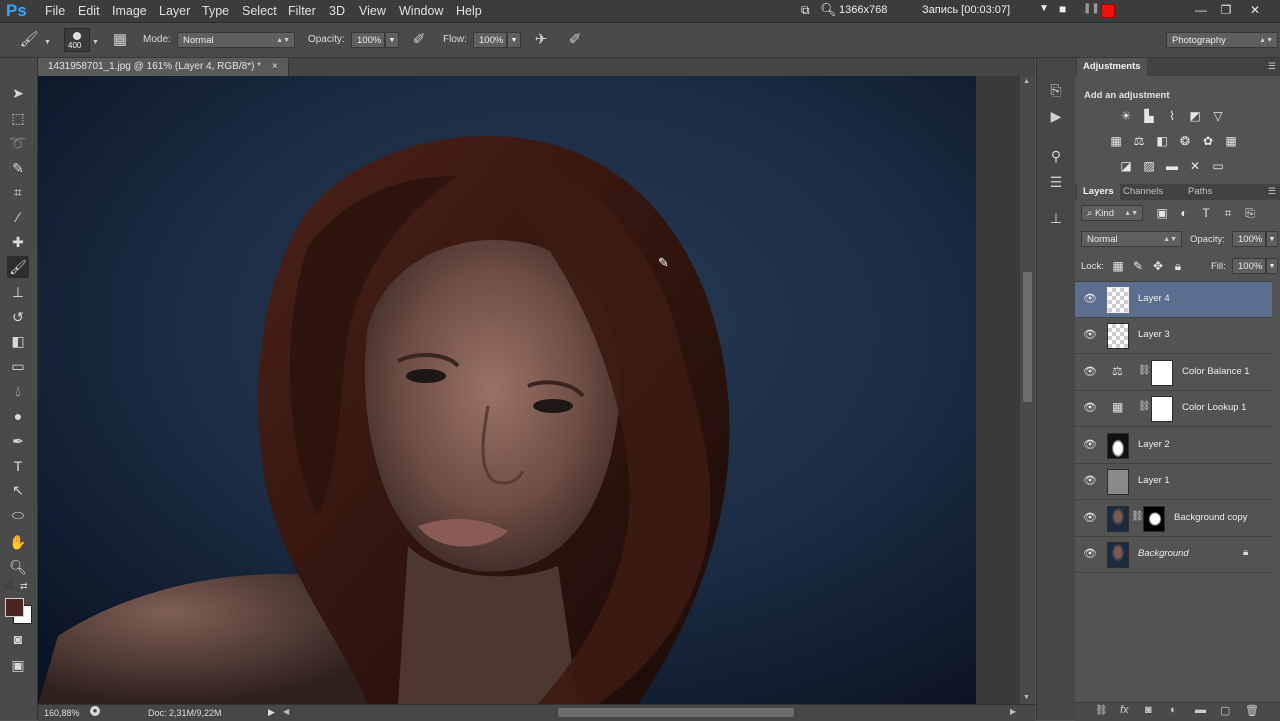 This screenshot has height=721, width=1280. I want to click on opacity-input: 100%, so click(368, 40).